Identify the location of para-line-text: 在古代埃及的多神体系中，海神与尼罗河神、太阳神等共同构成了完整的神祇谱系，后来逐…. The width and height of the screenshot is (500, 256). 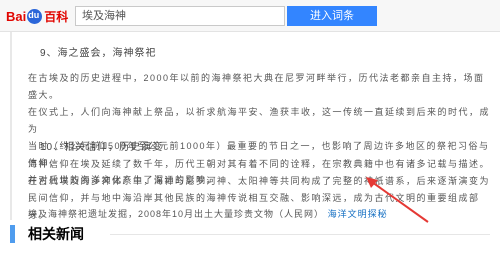
(259, 181).